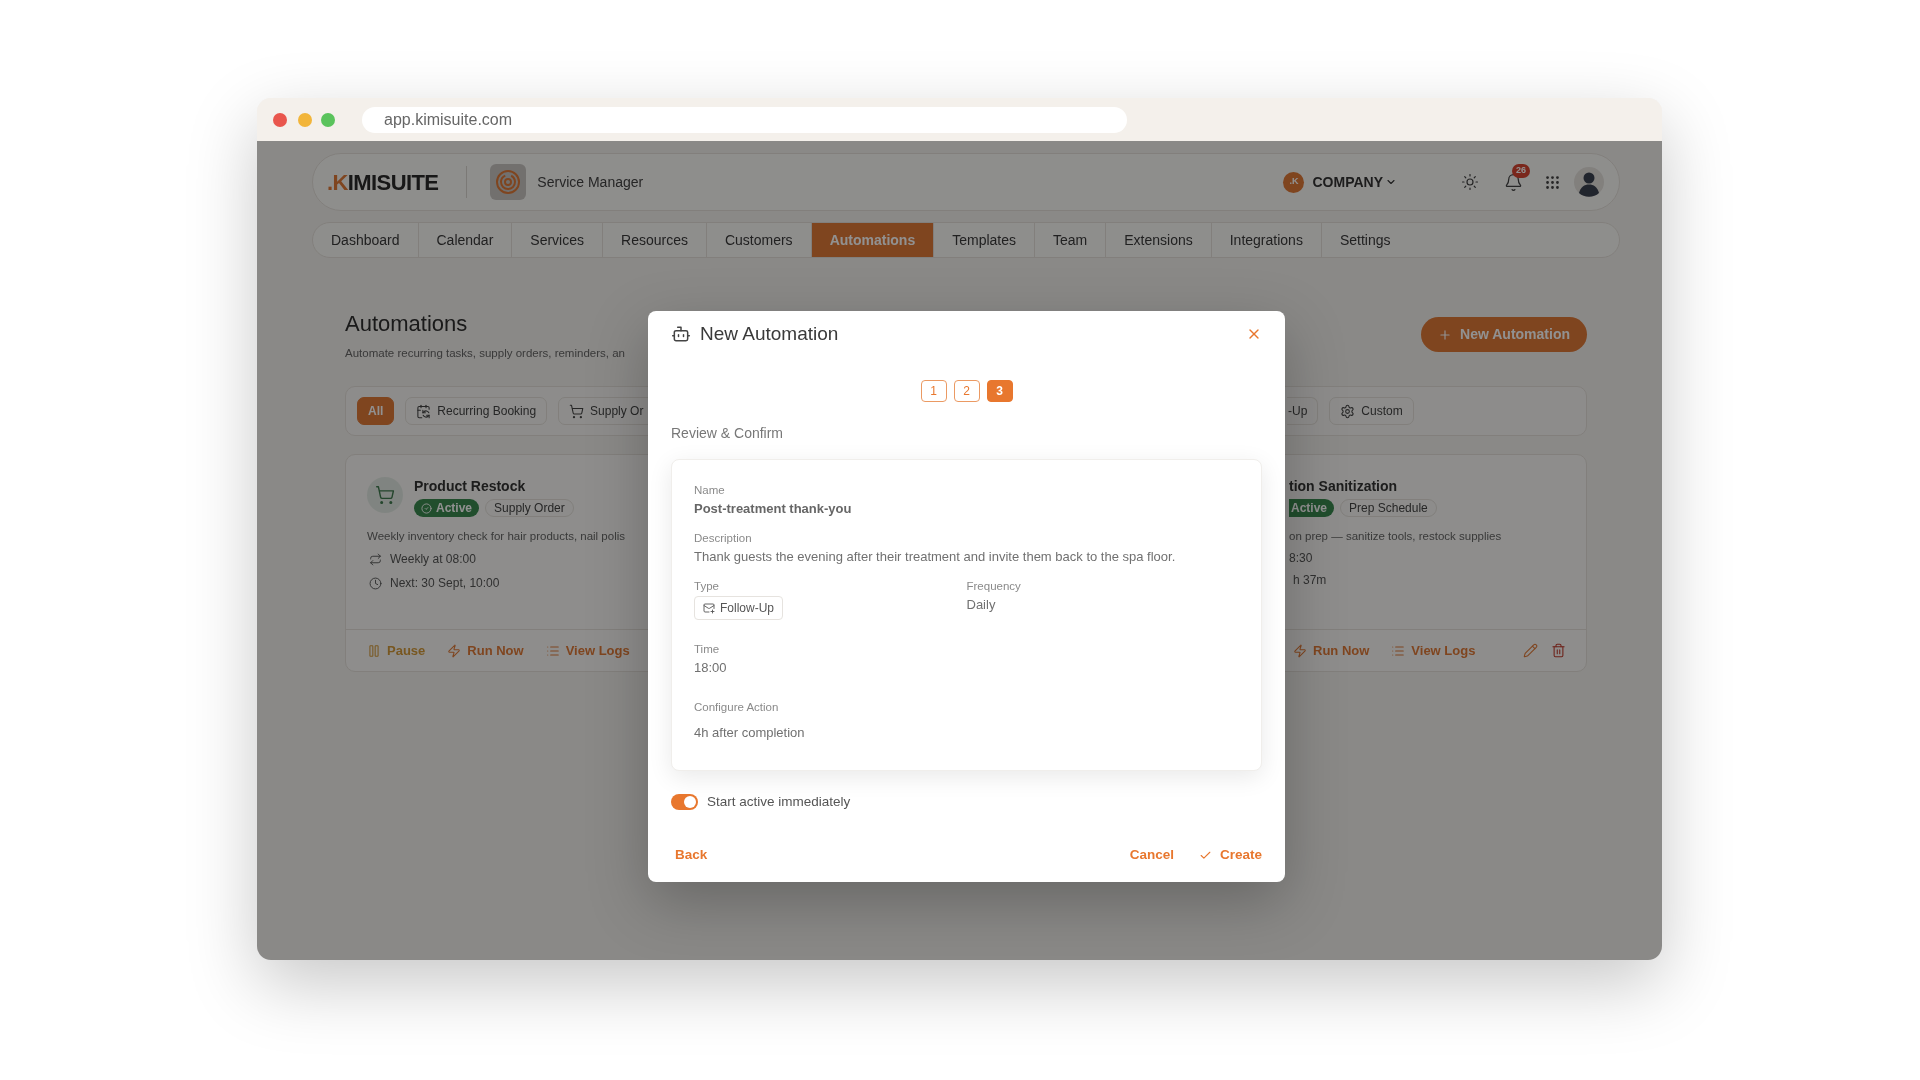  What do you see at coordinates (1294, 182) in the screenshot?
I see `company-avatar: .K` at bounding box center [1294, 182].